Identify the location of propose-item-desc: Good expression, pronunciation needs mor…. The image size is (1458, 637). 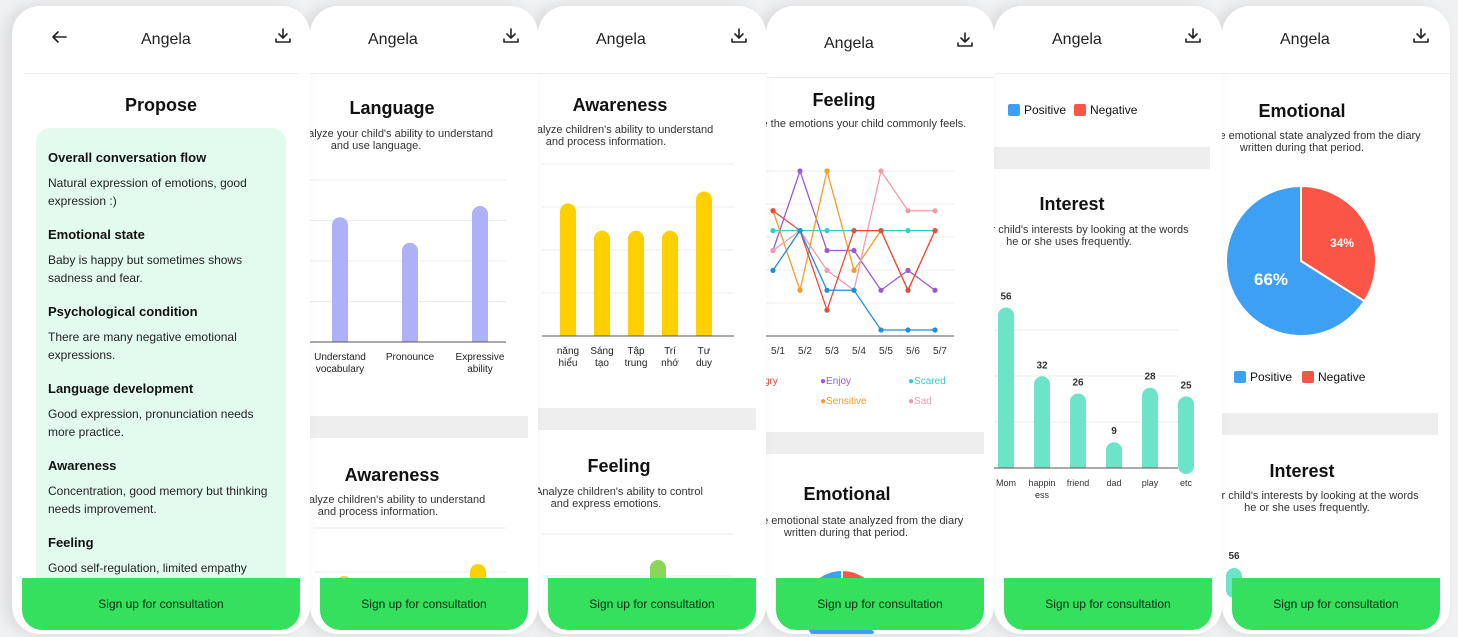
(151, 423).